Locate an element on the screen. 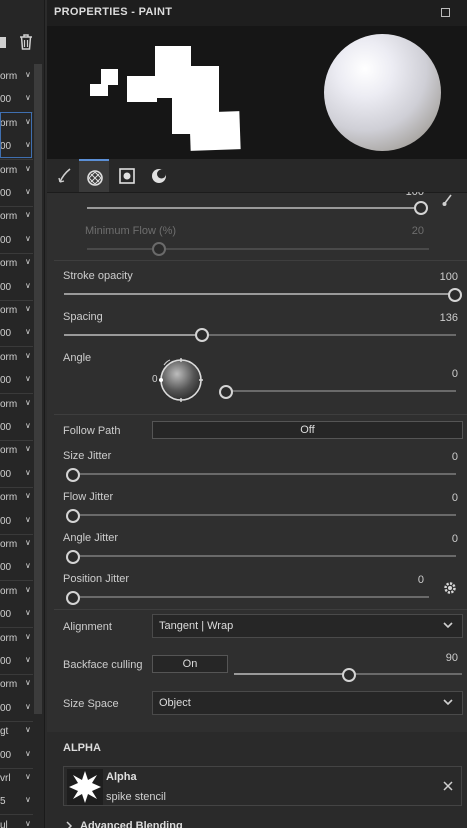 This screenshot has height=828, width=467. tab-environment is located at coordinates (158, 175).